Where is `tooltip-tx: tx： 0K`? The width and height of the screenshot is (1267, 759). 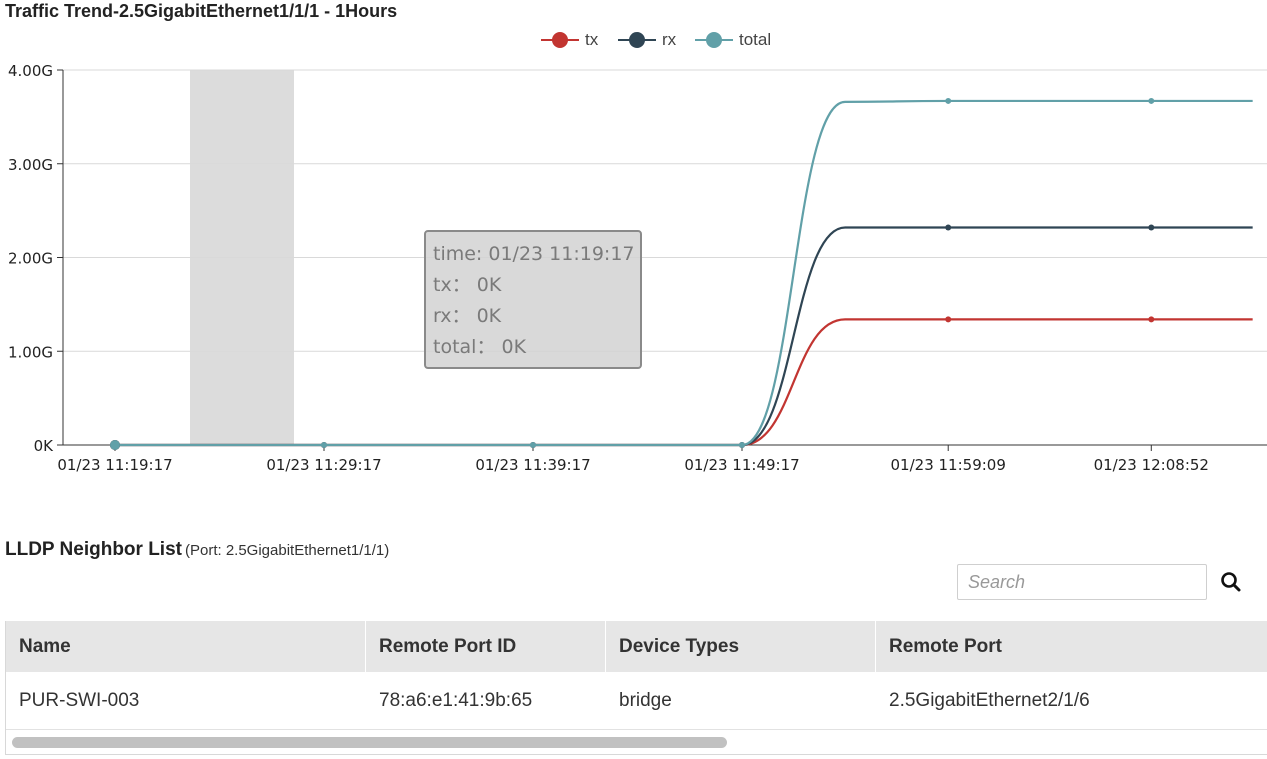 tooltip-tx: tx： 0K is located at coordinates (467, 285).